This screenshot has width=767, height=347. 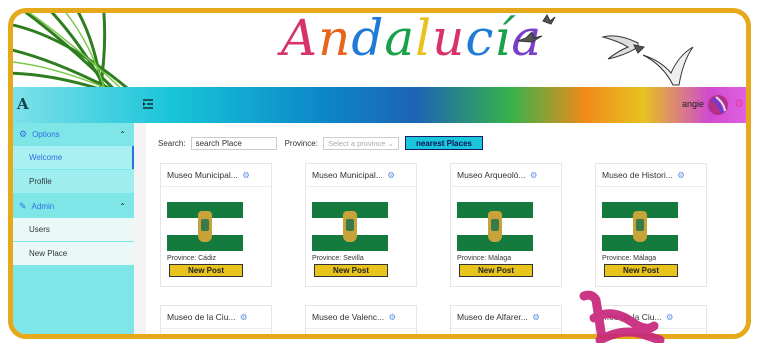 I want to click on sidebar-item-welcome: Welcome, so click(x=73, y=157).